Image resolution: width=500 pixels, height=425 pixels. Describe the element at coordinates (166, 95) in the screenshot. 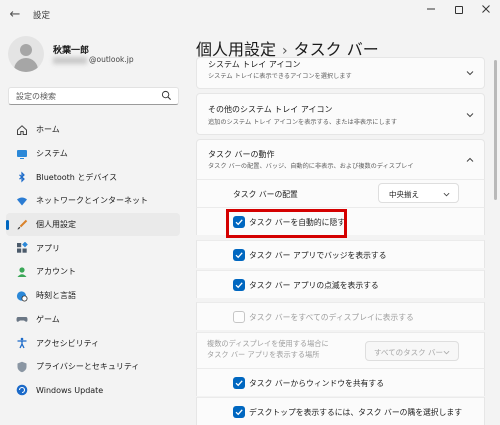

I see `search-icon` at that location.